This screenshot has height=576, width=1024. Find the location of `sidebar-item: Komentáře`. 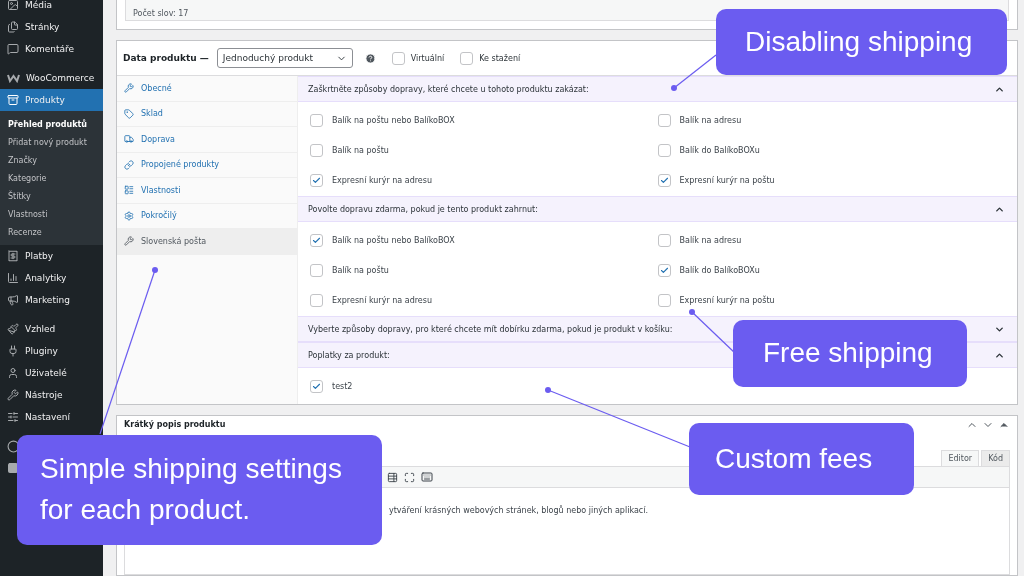

sidebar-item: Komentáře is located at coordinates (51, 49).